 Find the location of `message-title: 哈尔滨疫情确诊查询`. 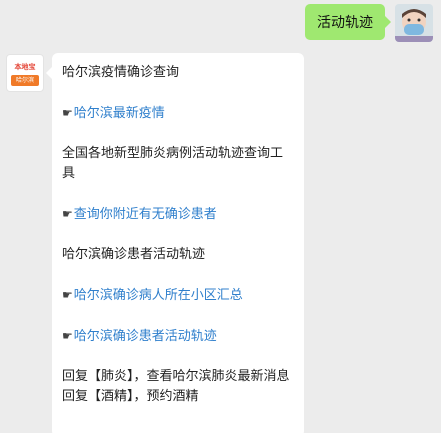

message-title: 哈尔滨疫情确诊查询 is located at coordinates (121, 72).